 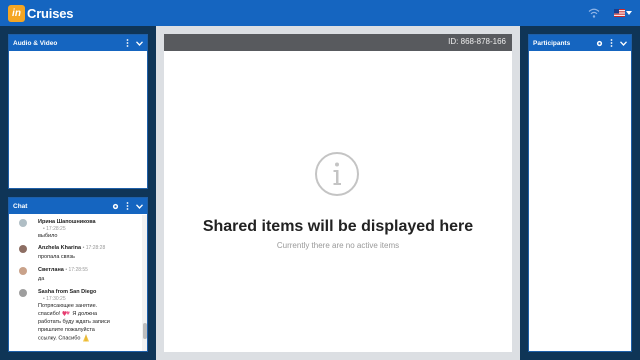 What do you see at coordinates (67, 222) in the screenshot?
I see `chat-message-author: Ирина Шапошникова` at bounding box center [67, 222].